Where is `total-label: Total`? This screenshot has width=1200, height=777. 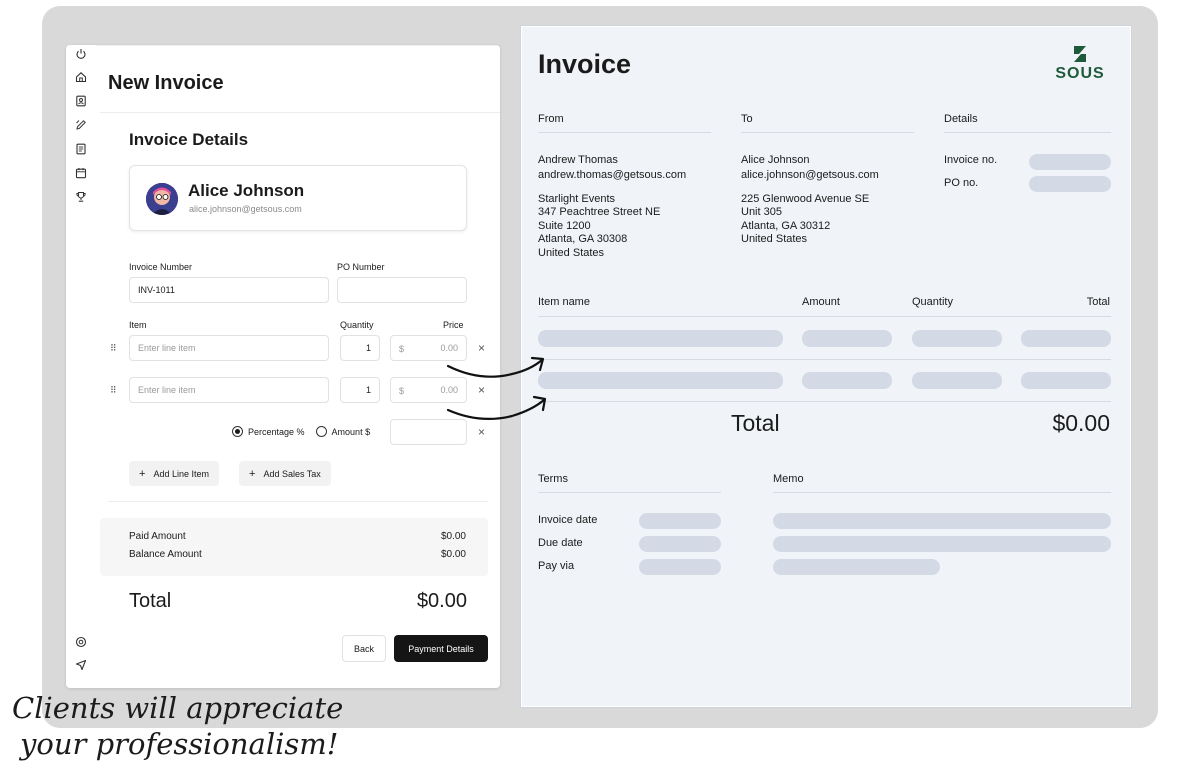 total-label: Total is located at coordinates (150, 601).